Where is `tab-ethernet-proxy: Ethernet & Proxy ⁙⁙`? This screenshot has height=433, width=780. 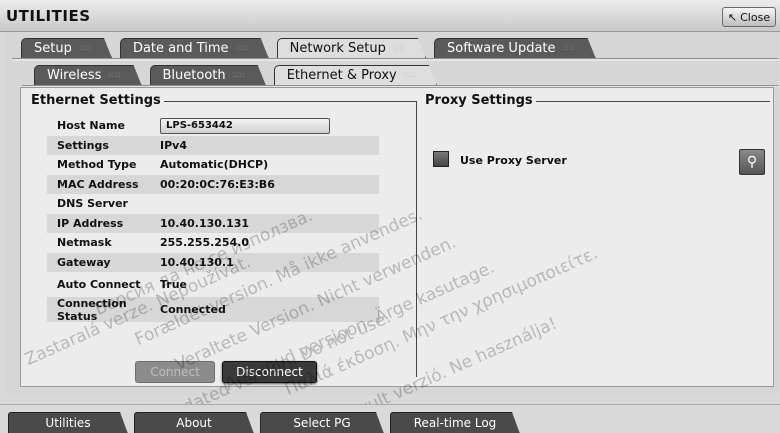 tab-ethernet-proxy: Ethernet & Proxy ⁙⁙ is located at coordinates (355, 75).